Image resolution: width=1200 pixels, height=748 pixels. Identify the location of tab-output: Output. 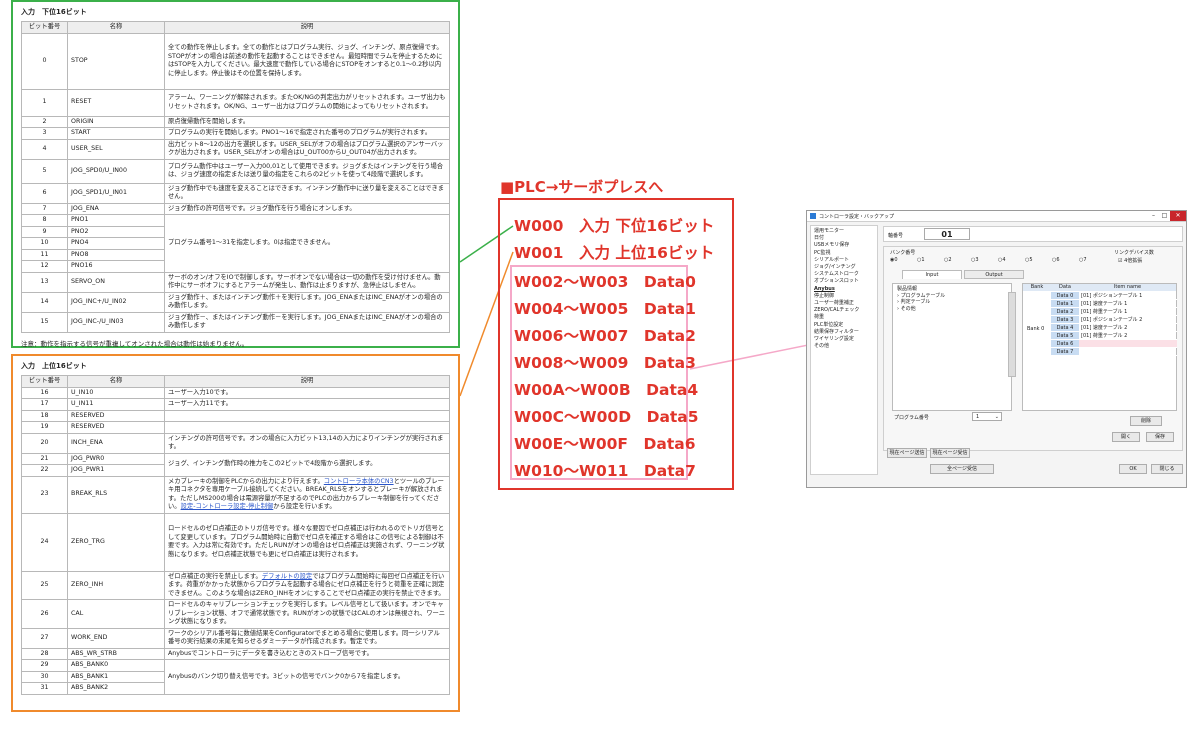
(994, 274).